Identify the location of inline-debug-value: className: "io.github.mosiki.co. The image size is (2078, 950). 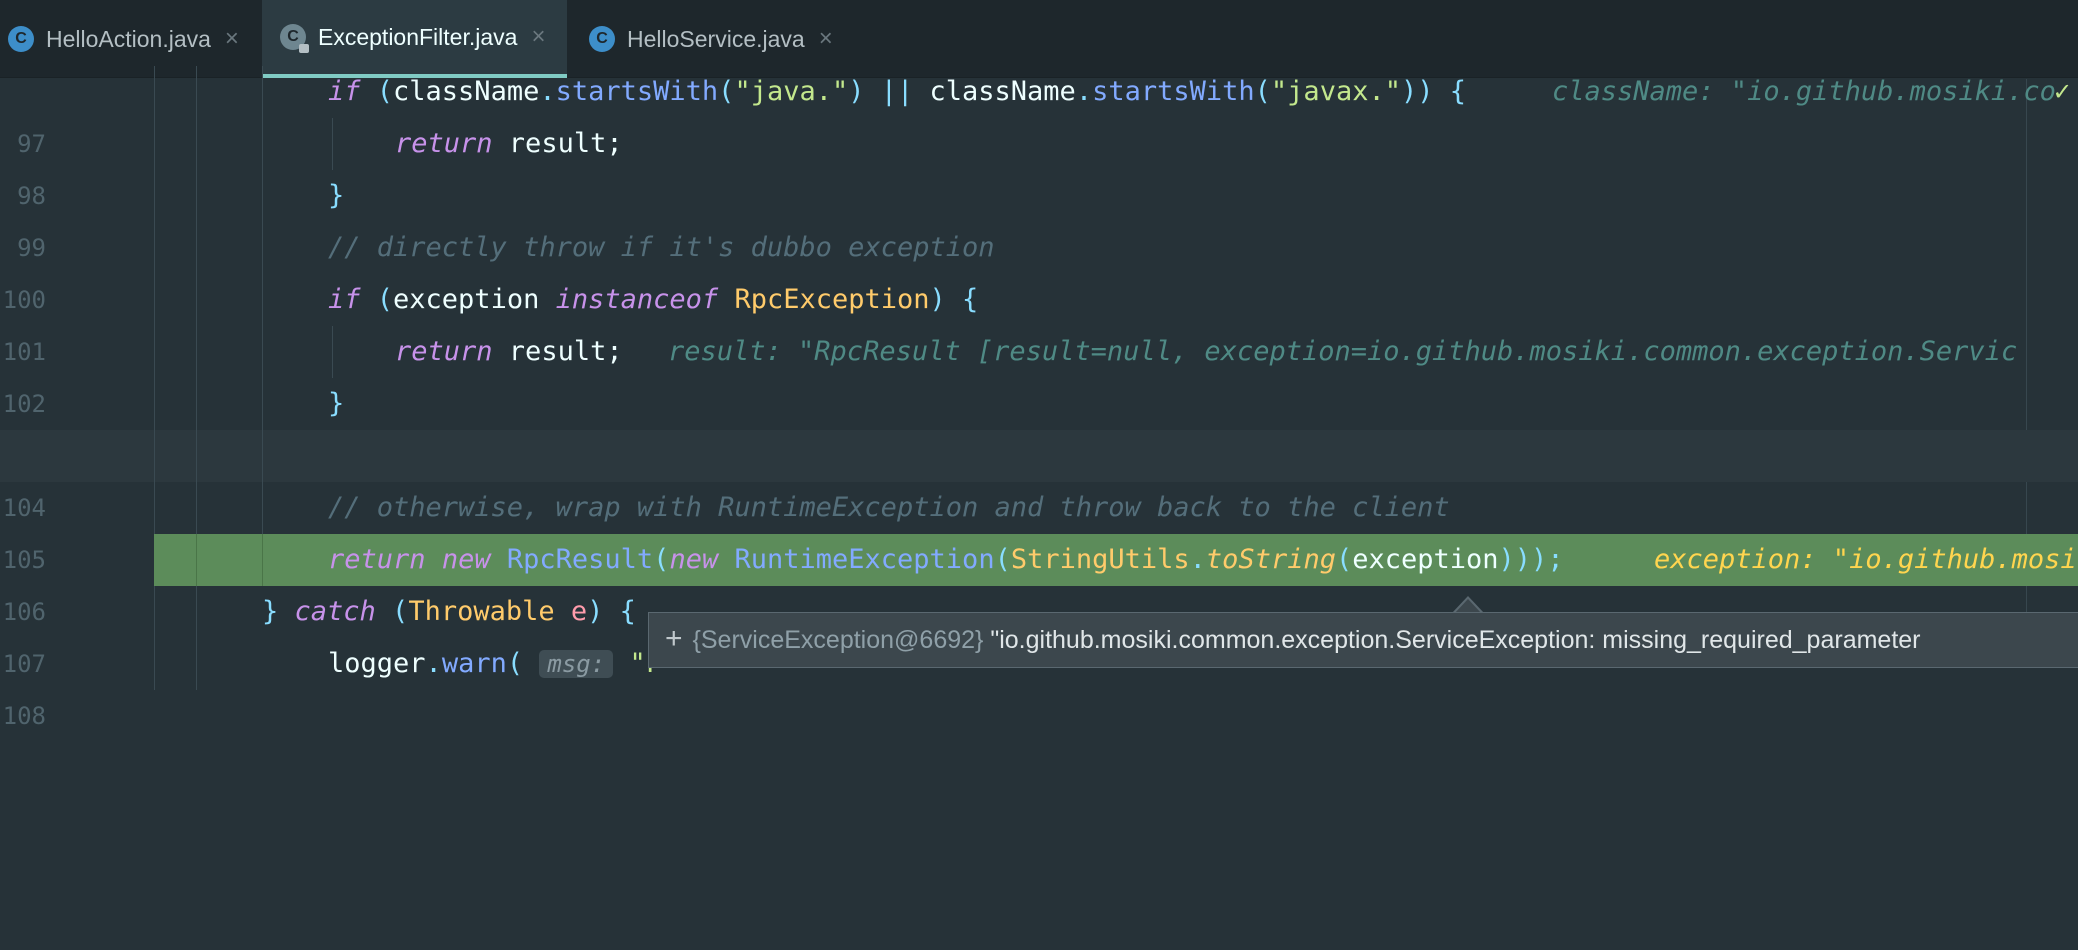
(1804, 91).